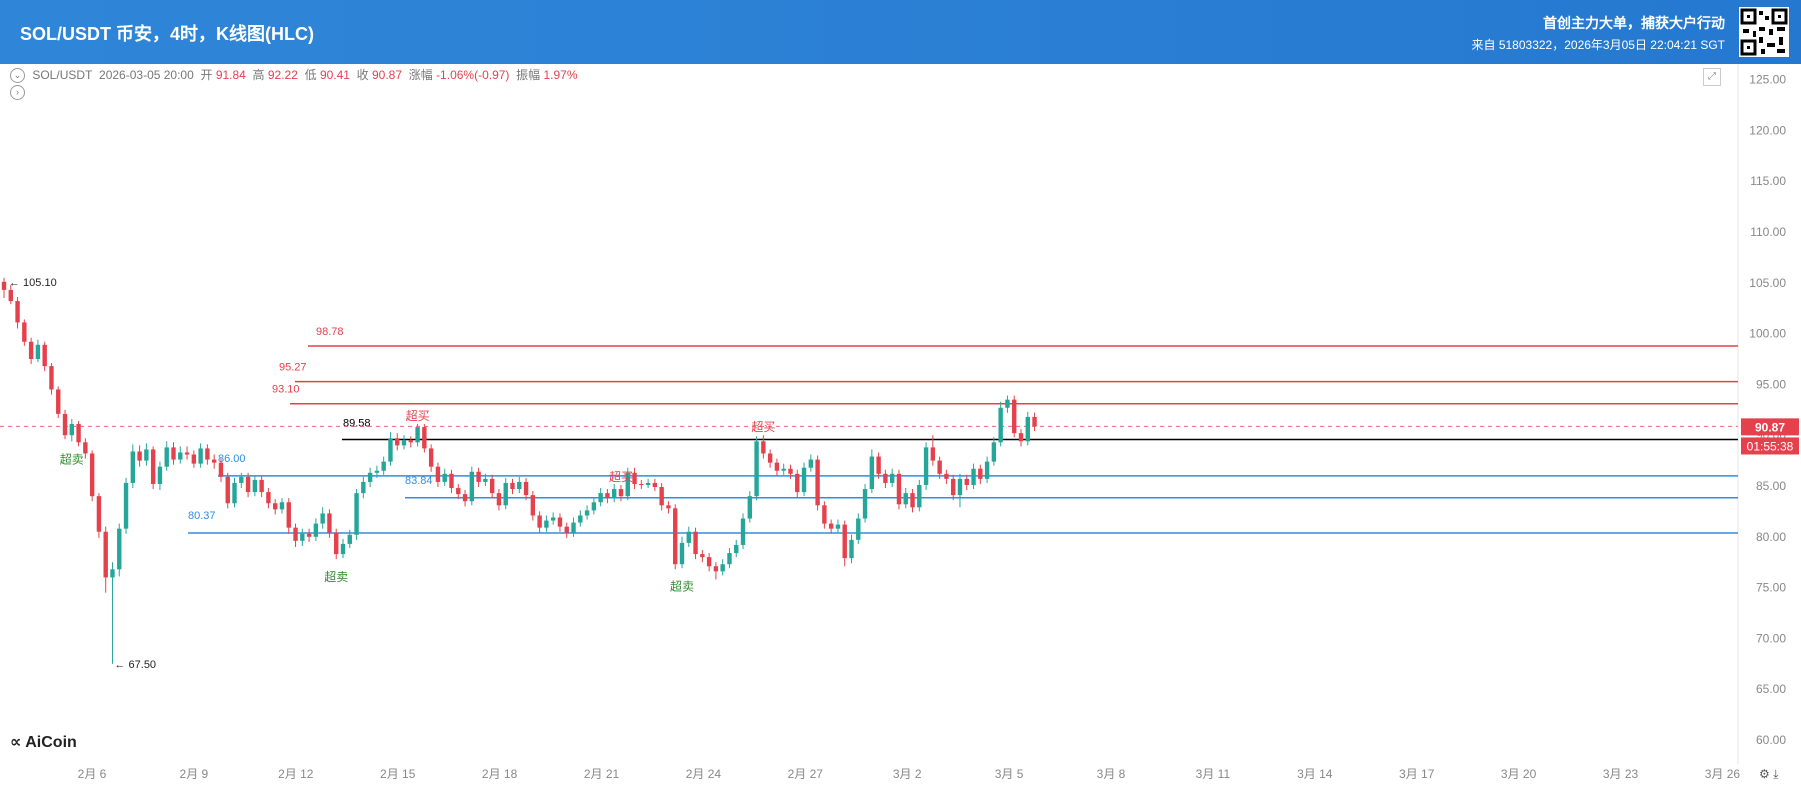  What do you see at coordinates (51, 742) in the screenshot?
I see `logo-text: AiCoin` at bounding box center [51, 742].